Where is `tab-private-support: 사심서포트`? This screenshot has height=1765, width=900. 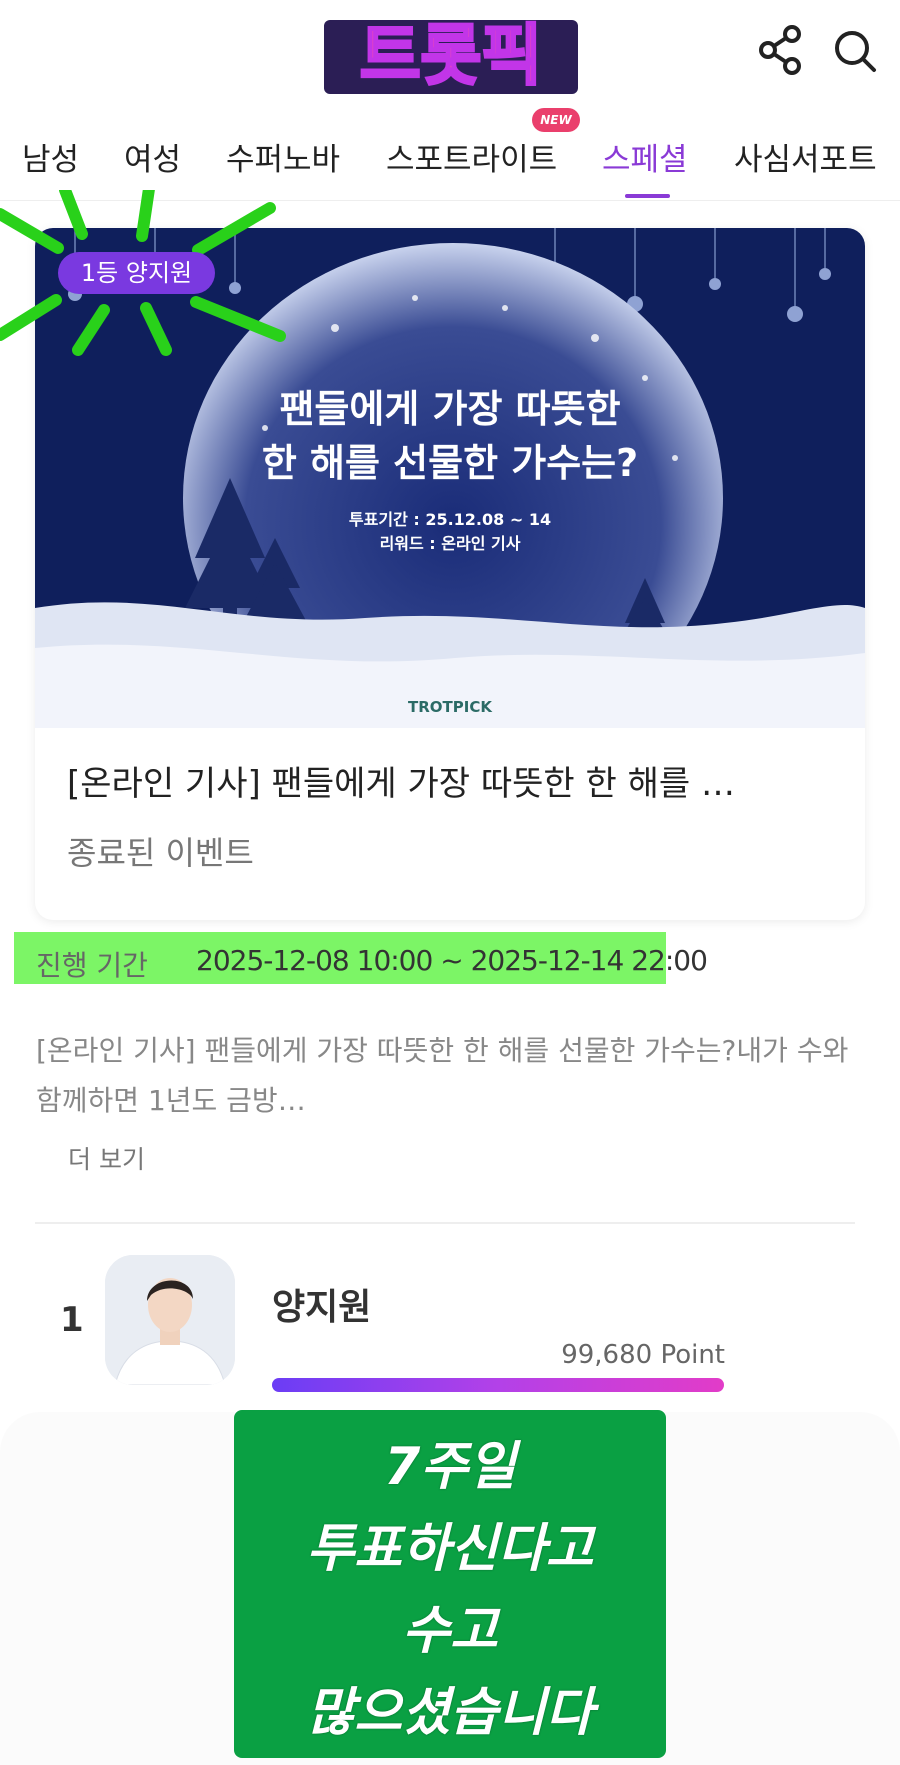 tab-private-support: 사심서포트 is located at coordinates (805, 156).